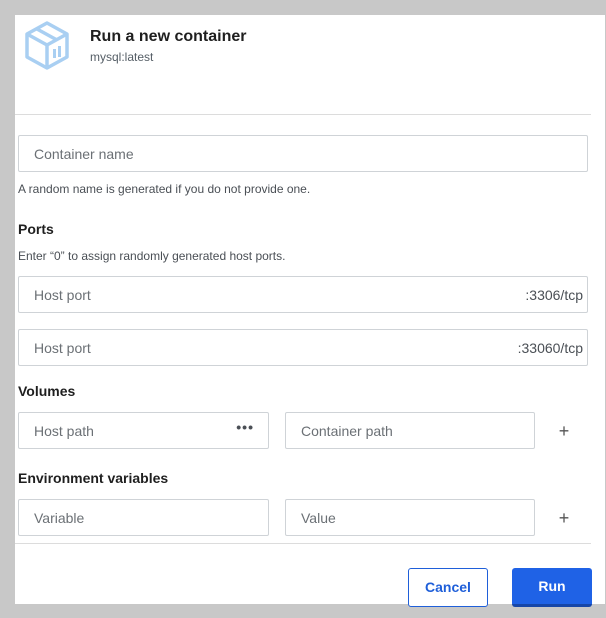 Image resolution: width=606 pixels, height=618 pixels. Describe the element at coordinates (410, 517) in the screenshot. I see `env-value-input: Value` at that location.